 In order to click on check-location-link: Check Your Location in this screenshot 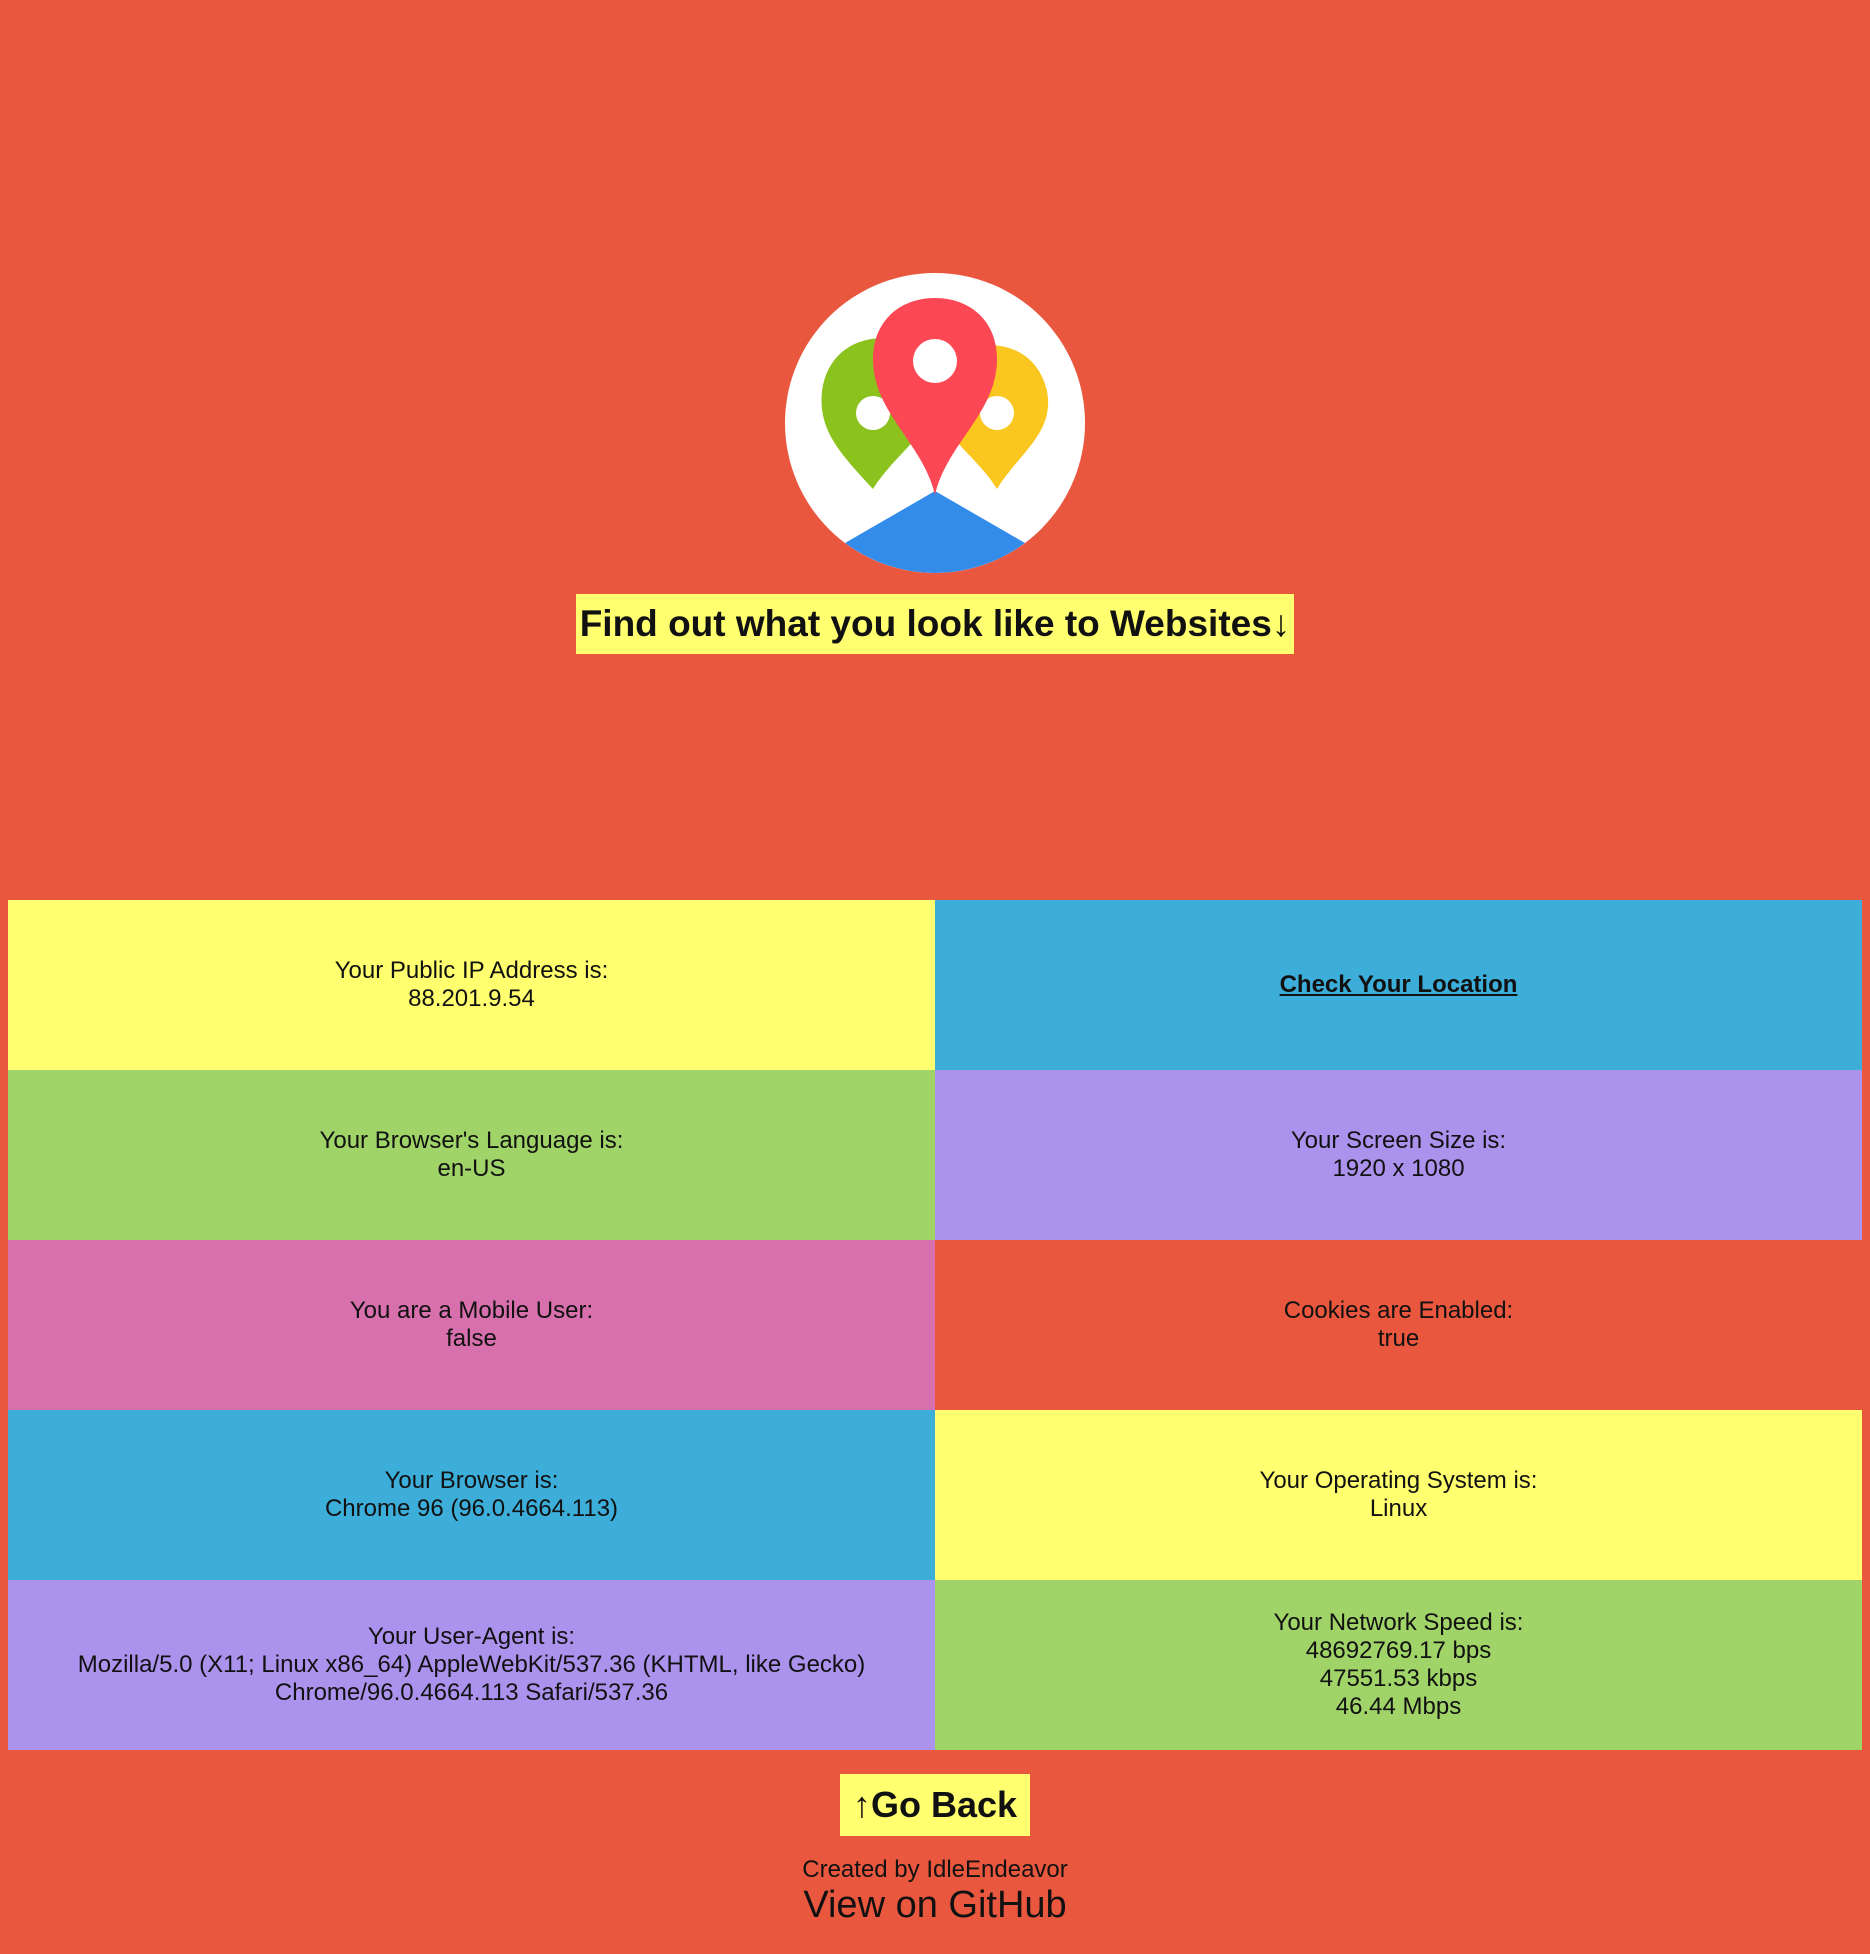, I will do `click(1399, 985)`.